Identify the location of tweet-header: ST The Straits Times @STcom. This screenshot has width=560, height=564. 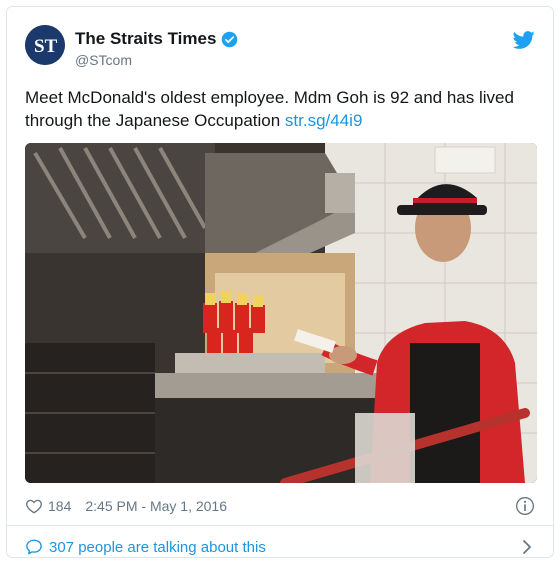
(280, 48).